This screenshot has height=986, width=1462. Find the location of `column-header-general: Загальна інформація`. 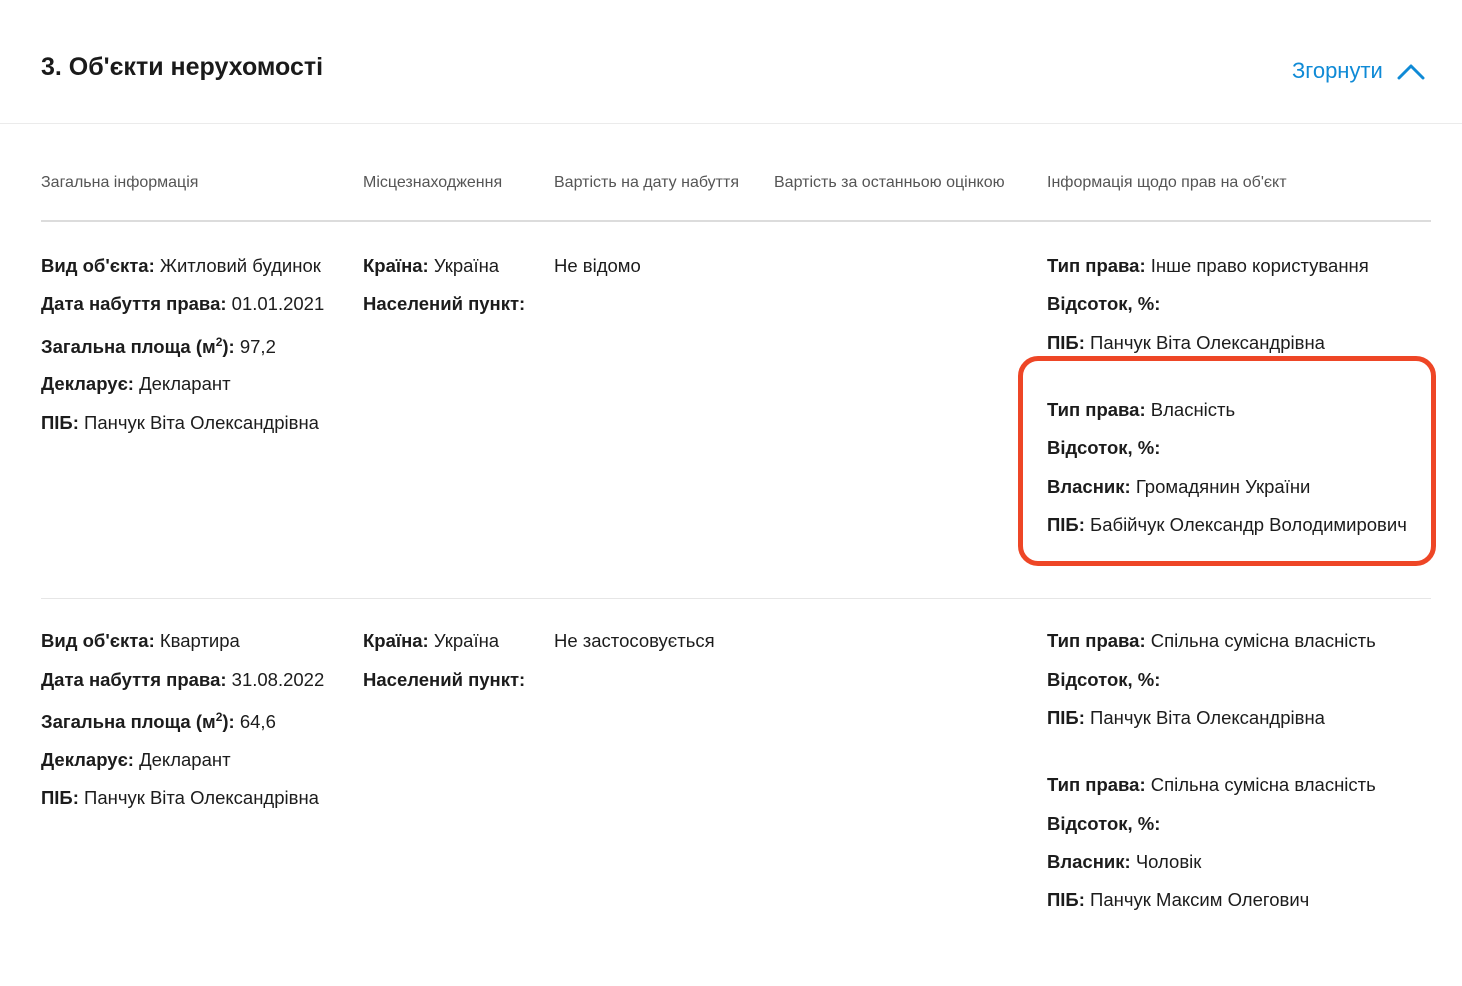

column-header-general: Загальна інформація is located at coordinates (120, 182).